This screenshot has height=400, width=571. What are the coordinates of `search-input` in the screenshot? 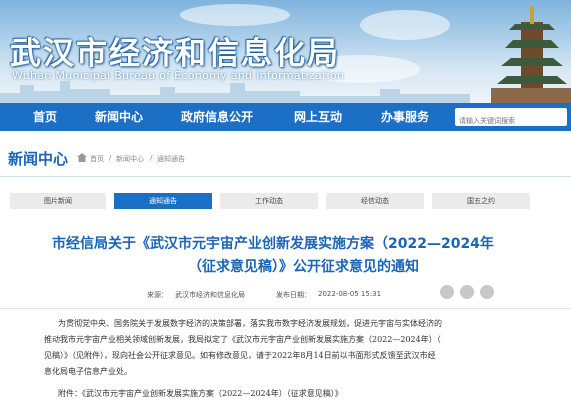 It's located at (511, 121).